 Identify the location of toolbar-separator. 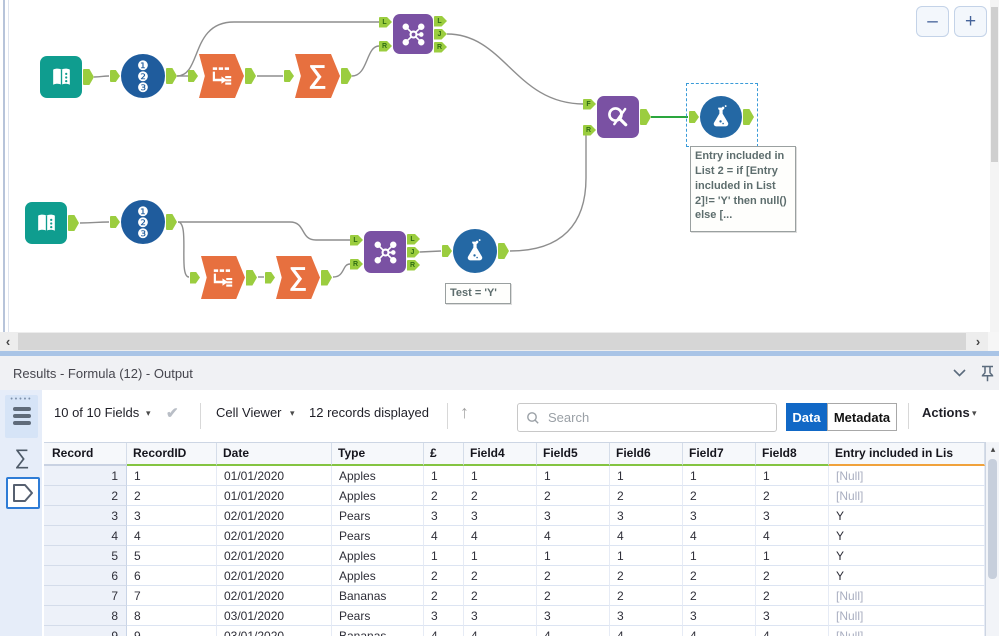
(200, 416).